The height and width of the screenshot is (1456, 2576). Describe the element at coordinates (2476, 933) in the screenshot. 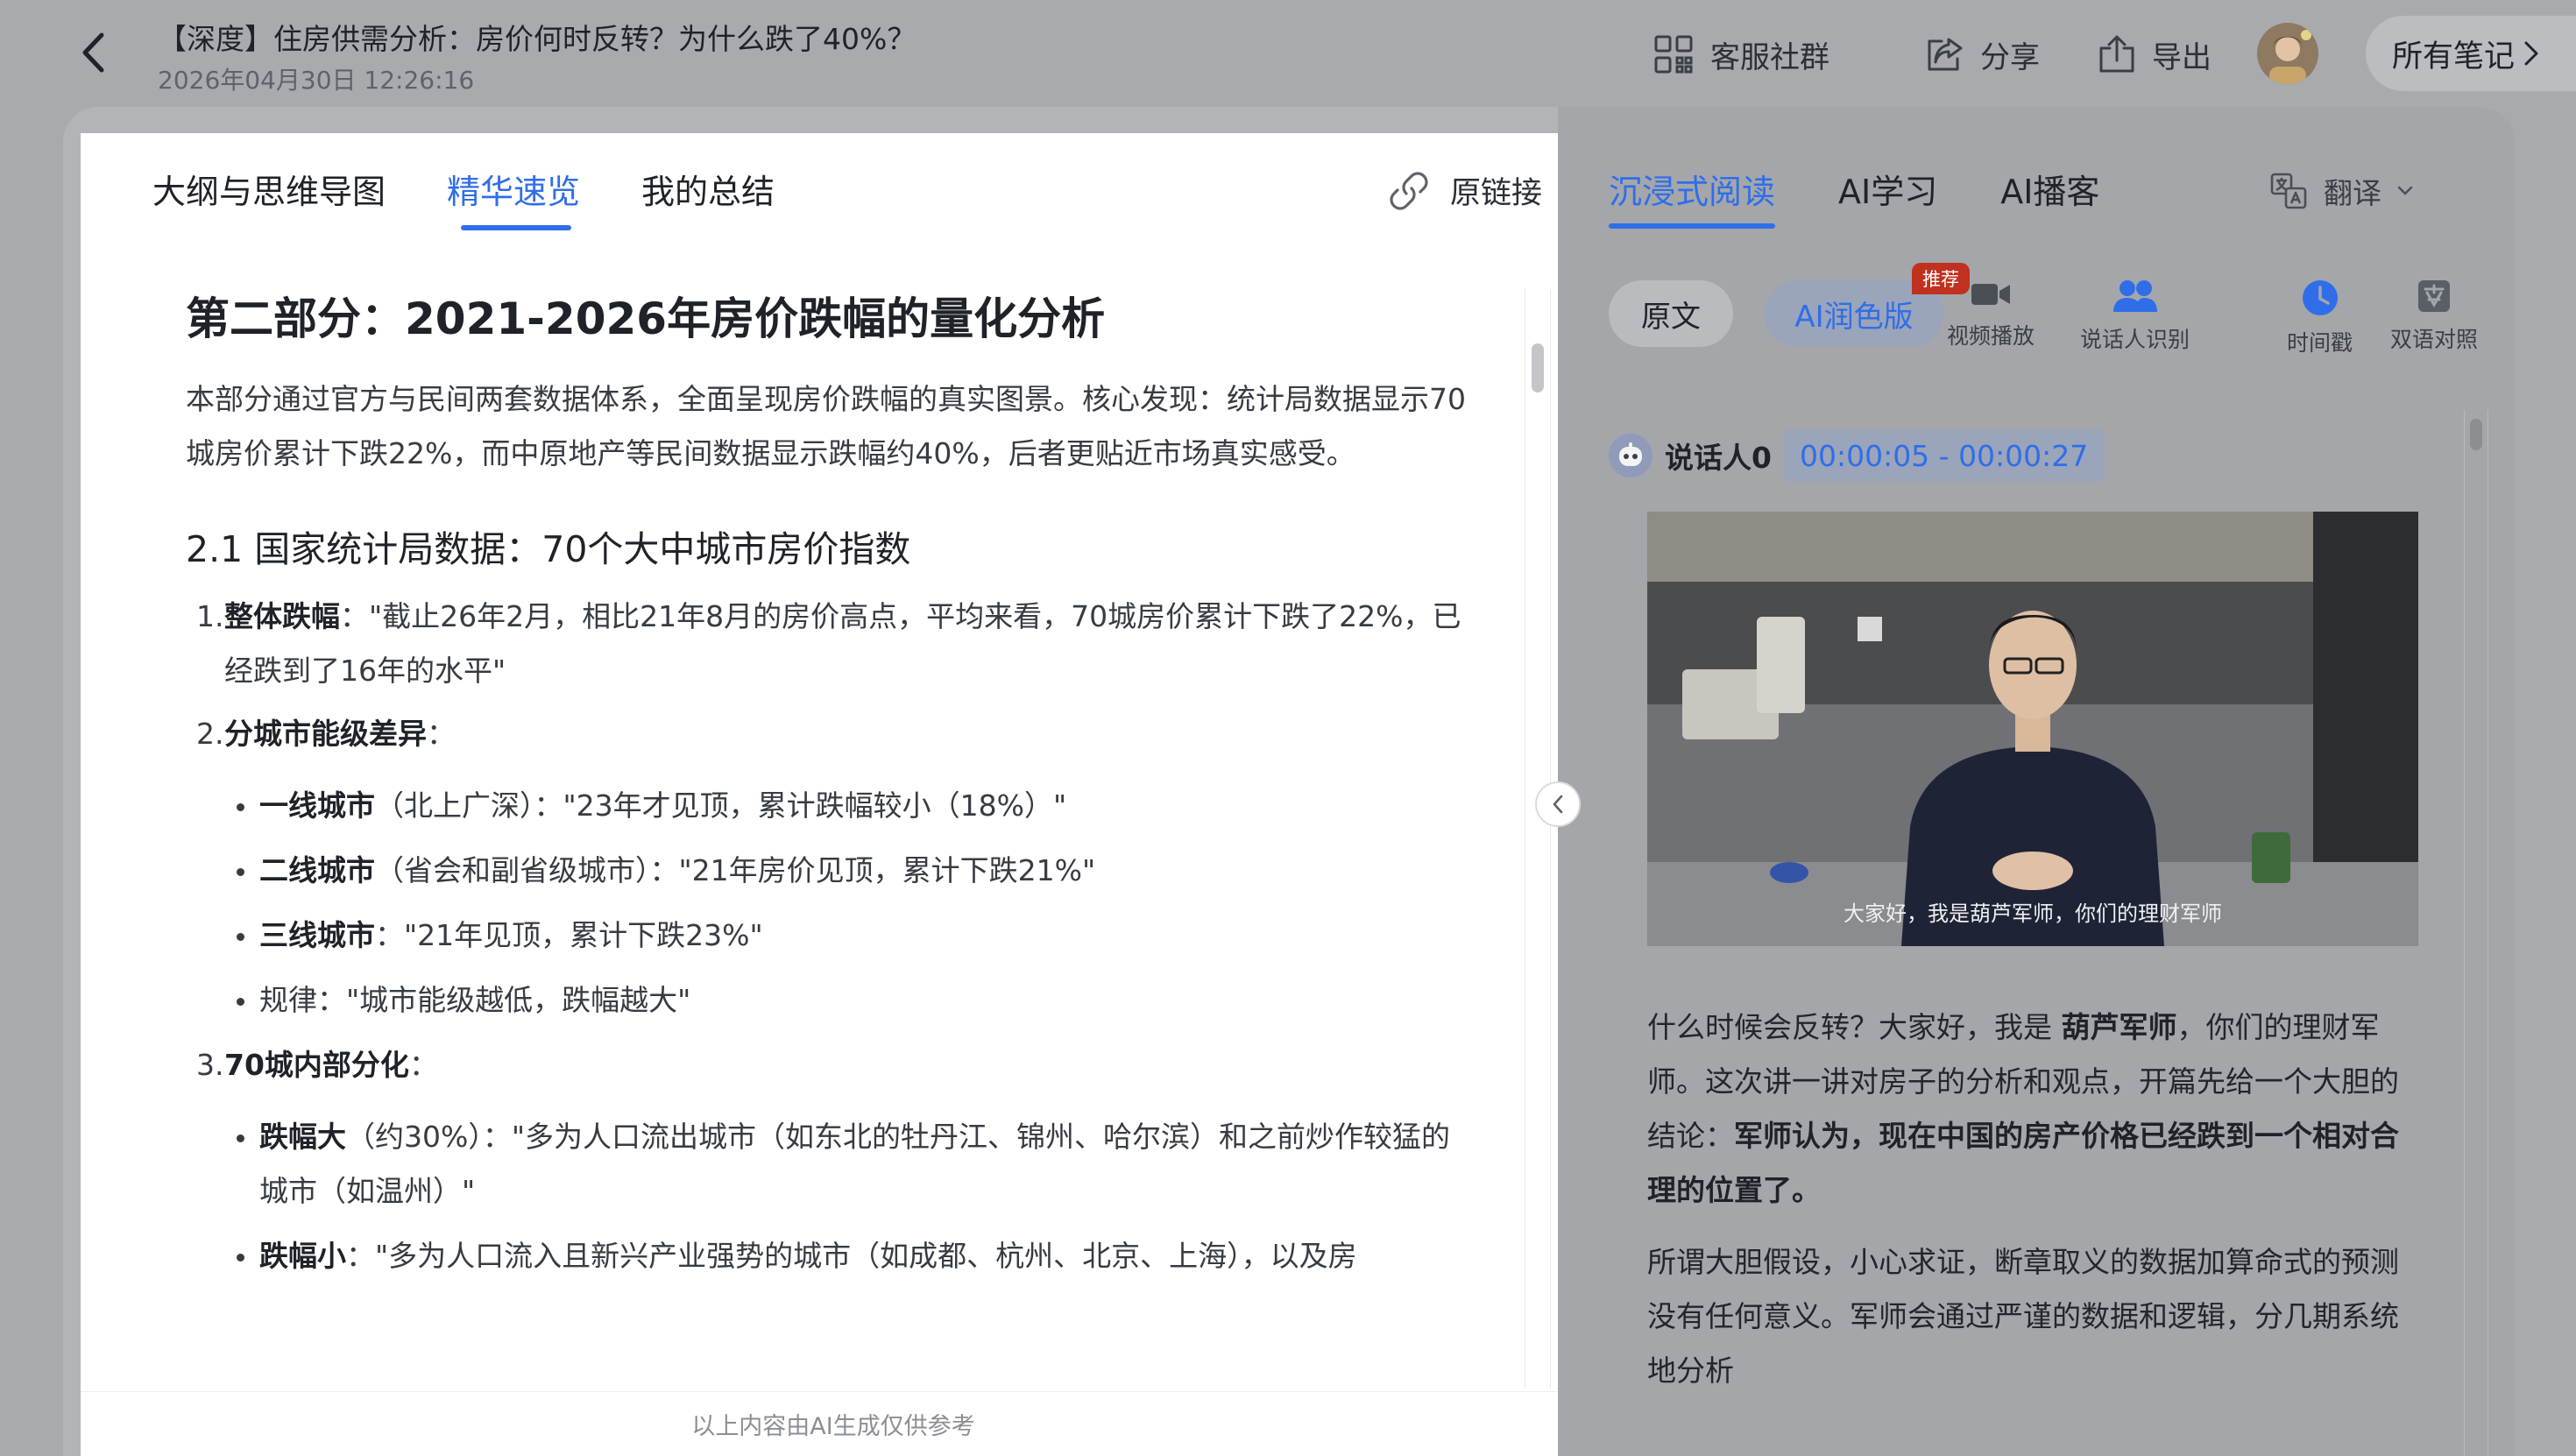

I see `transcript-scrollbar-track` at that location.